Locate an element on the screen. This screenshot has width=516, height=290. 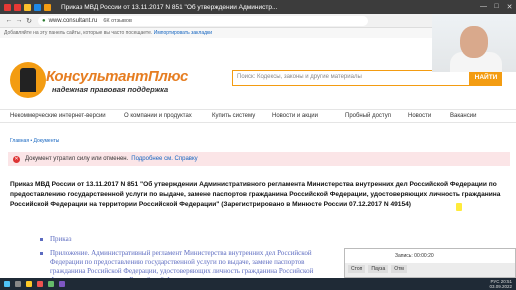
viber-icon is located at coordinates (62, 284).